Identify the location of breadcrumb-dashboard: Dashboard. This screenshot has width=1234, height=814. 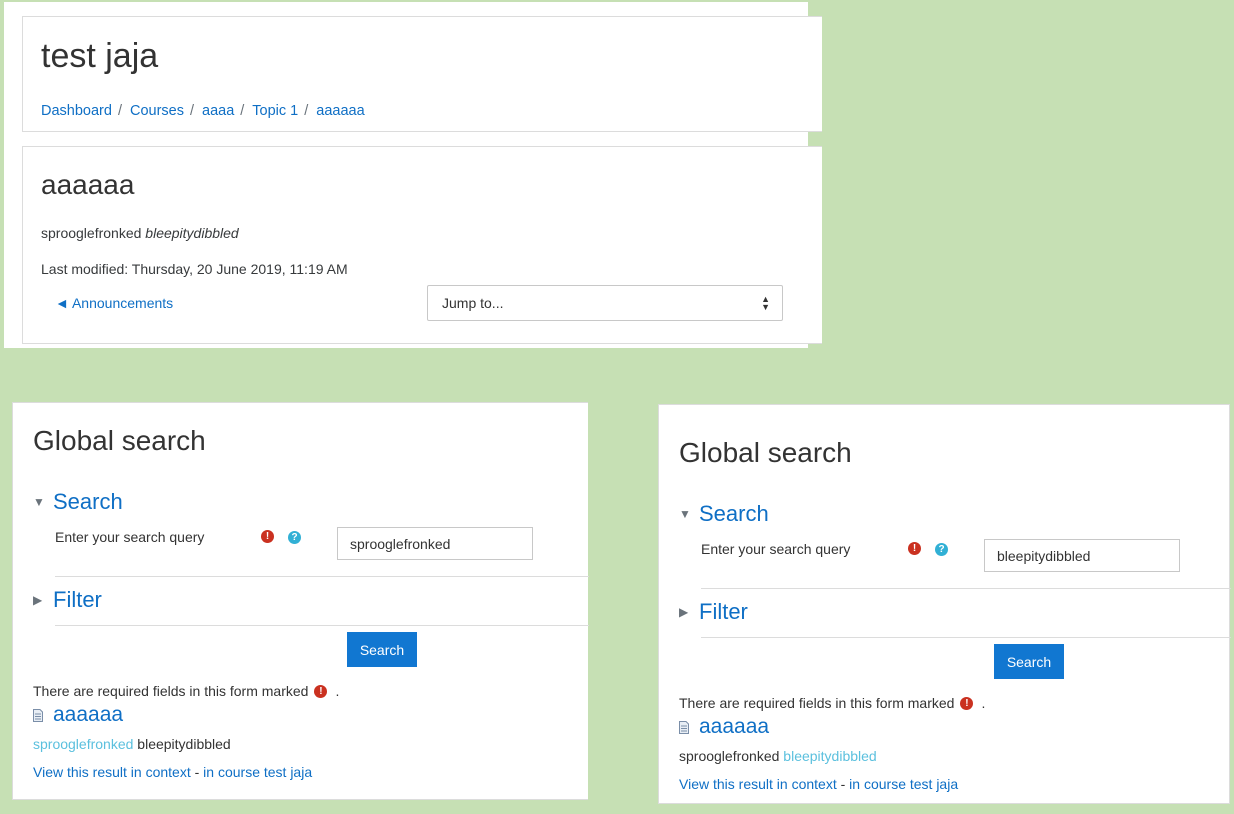
(76, 111).